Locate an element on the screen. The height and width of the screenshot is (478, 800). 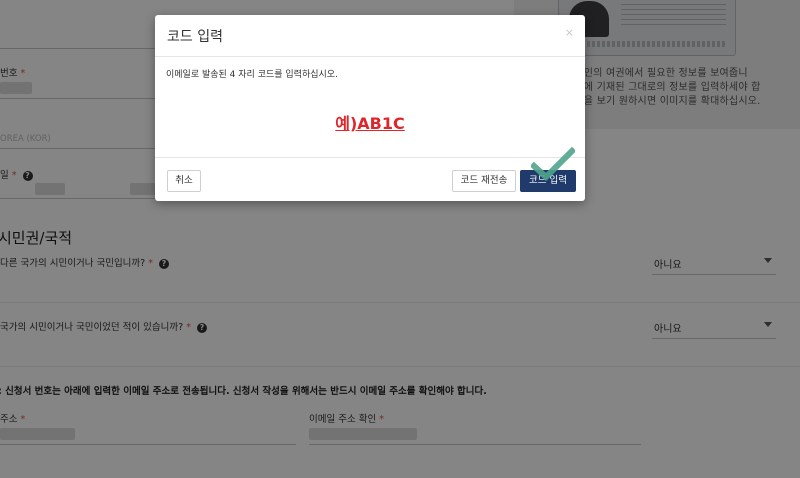
modal-instruction: 이메일로 발송된 4 자리 코드를 입력하십시오. is located at coordinates (252, 75).